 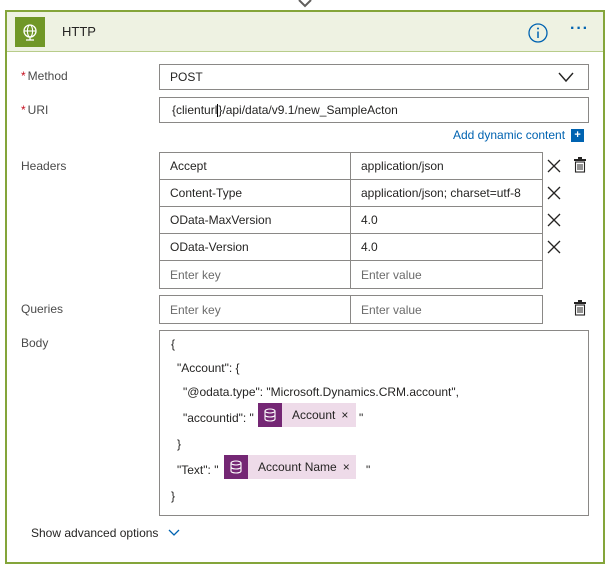 I want to click on uri-label: * URI, so click(x=35, y=110).